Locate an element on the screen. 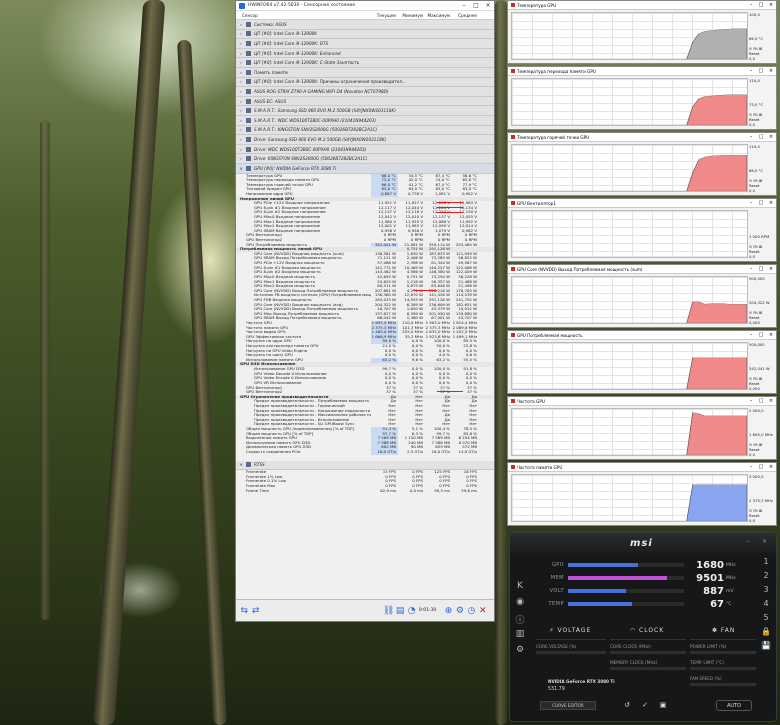  graph-titlebar: Температура перехода памяти GPU – □ × is located at coordinates (642, 71).